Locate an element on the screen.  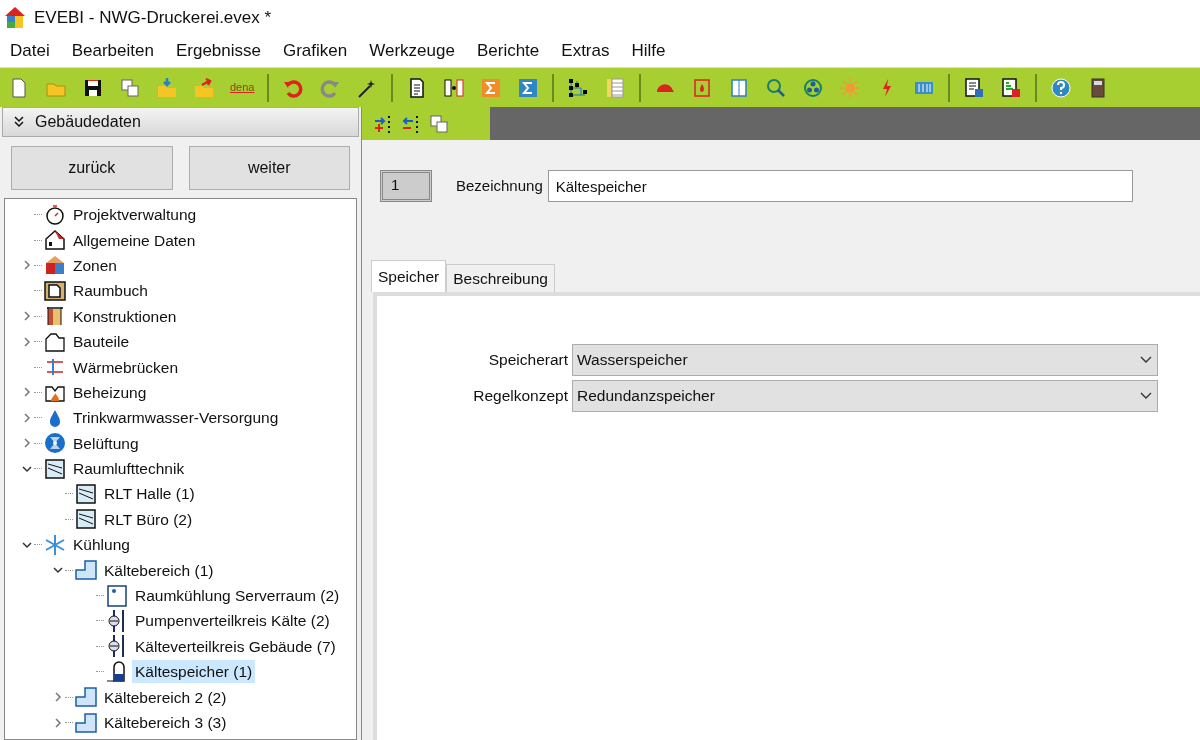
menu-item: Ergebnisse is located at coordinates (218, 51).